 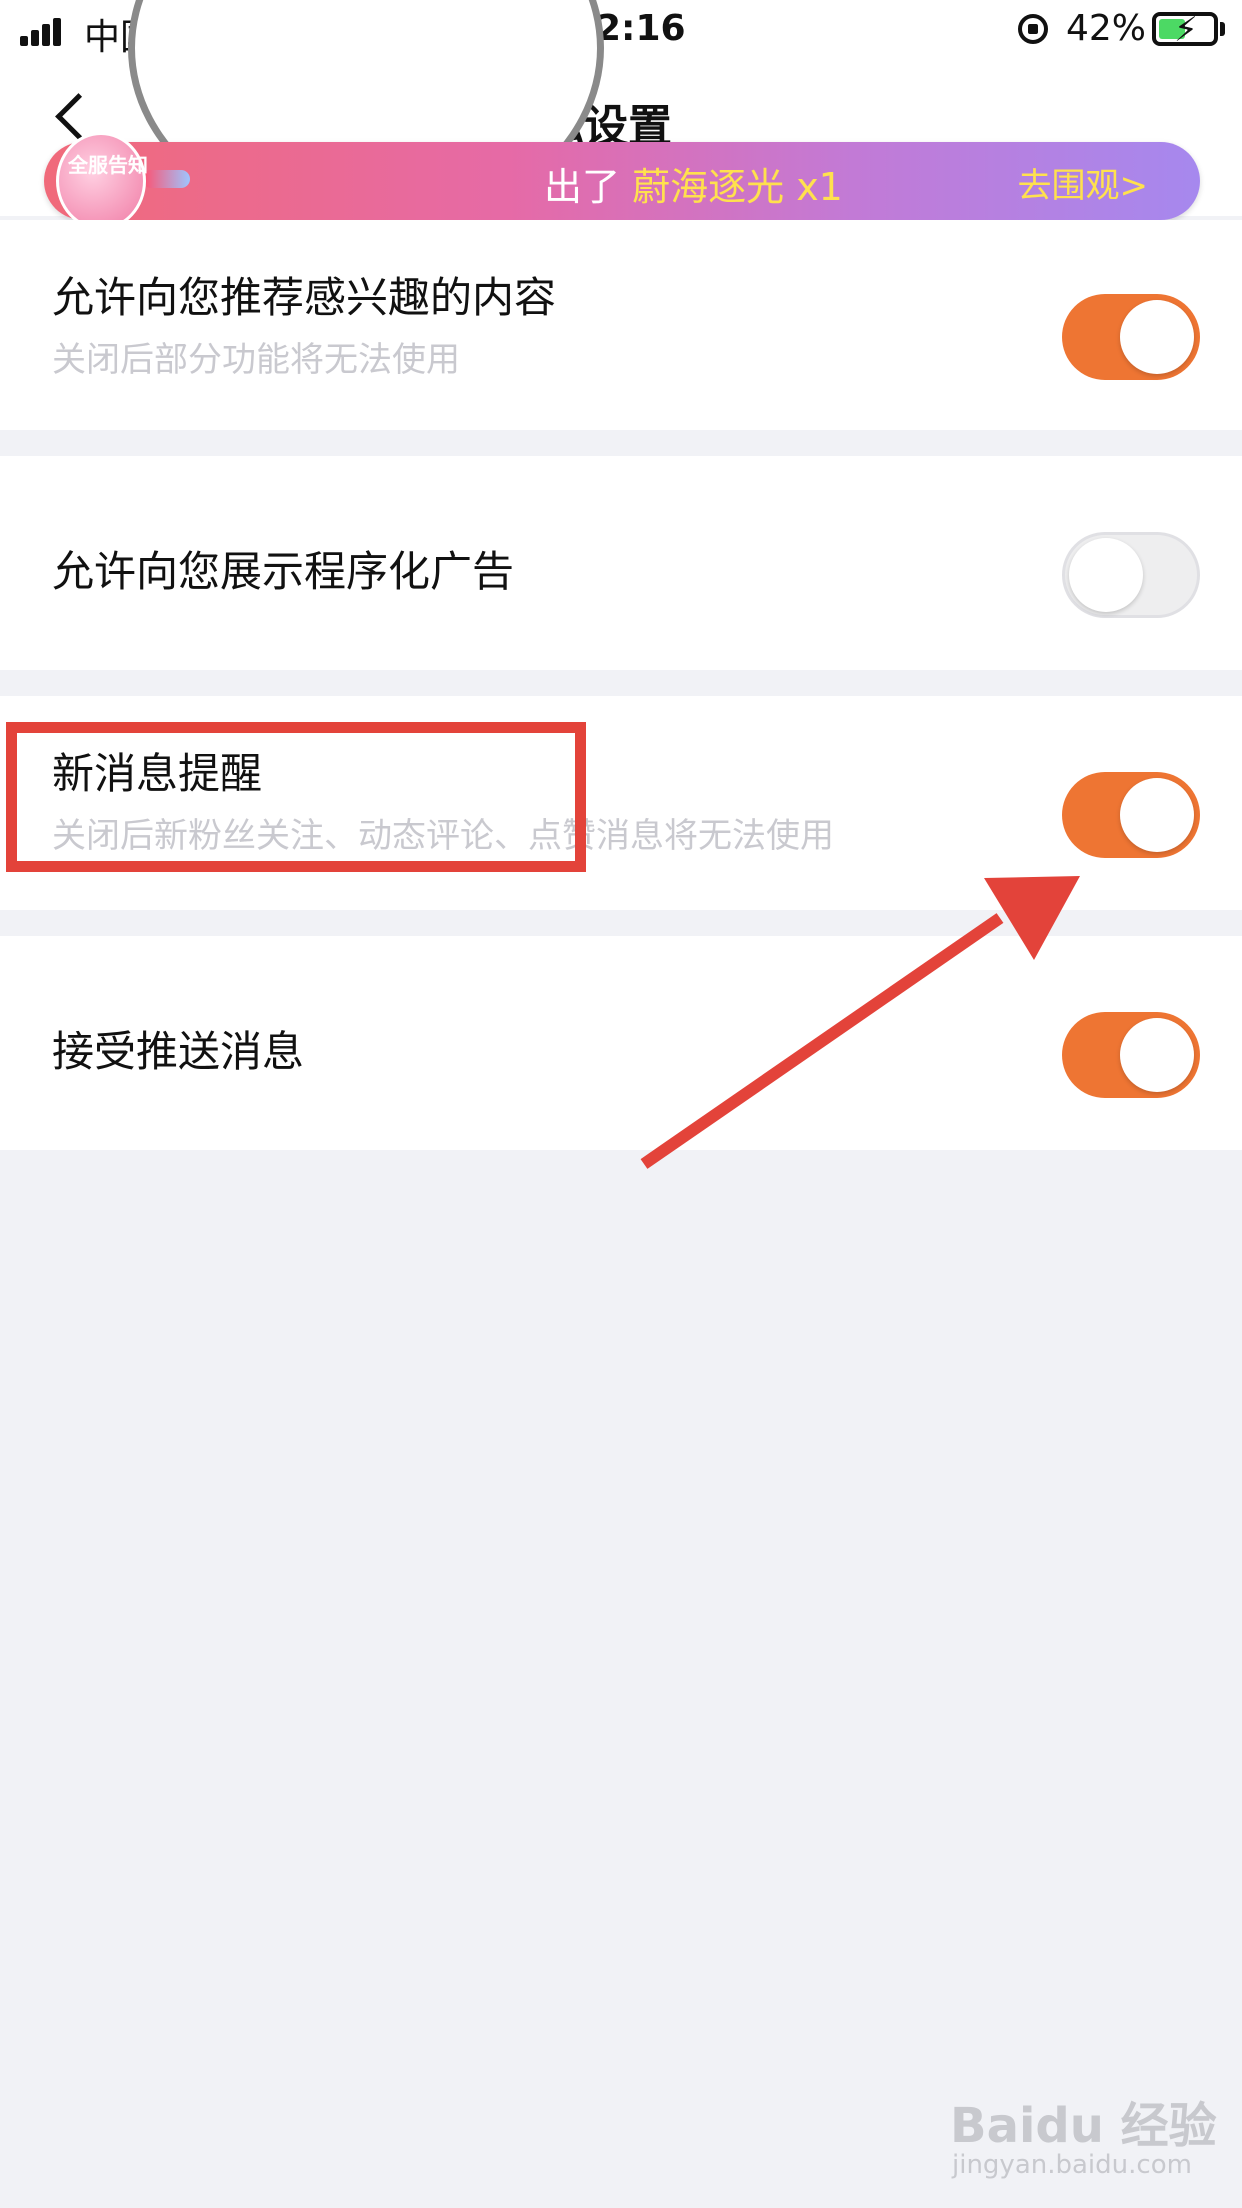 I want to click on watermark-logo: Baidu 经验, so click(x=1083, y=2126).